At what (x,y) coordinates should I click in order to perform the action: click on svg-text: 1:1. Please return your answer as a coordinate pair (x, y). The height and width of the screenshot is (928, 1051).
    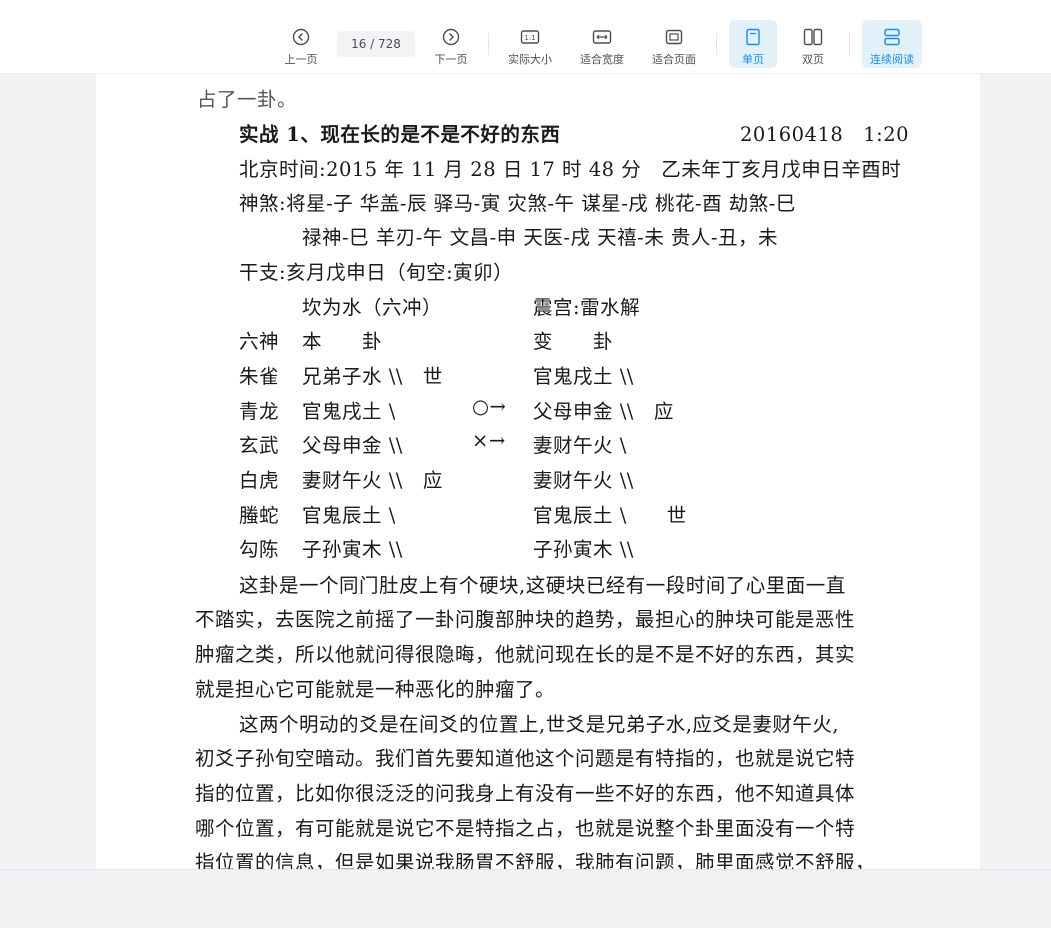
    Looking at the image, I should click on (529, 38).